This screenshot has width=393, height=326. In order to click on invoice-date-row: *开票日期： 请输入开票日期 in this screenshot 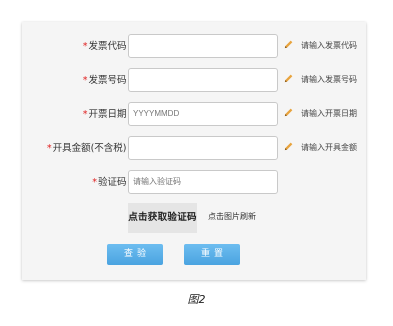, I will do `click(194, 114)`.